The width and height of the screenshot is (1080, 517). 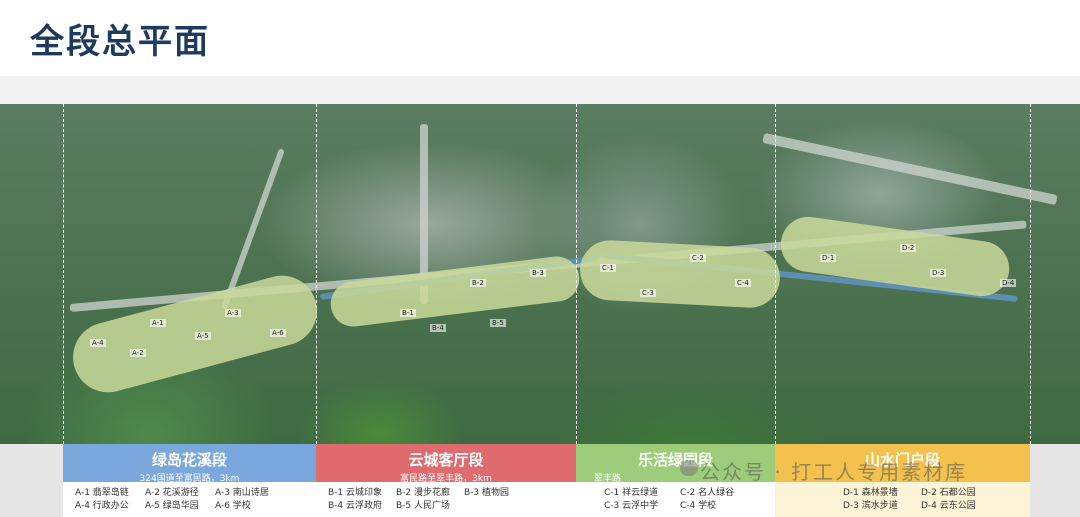 What do you see at coordinates (423, 493) in the screenshot?
I see `list-item: B-2 漫步花廊` at bounding box center [423, 493].